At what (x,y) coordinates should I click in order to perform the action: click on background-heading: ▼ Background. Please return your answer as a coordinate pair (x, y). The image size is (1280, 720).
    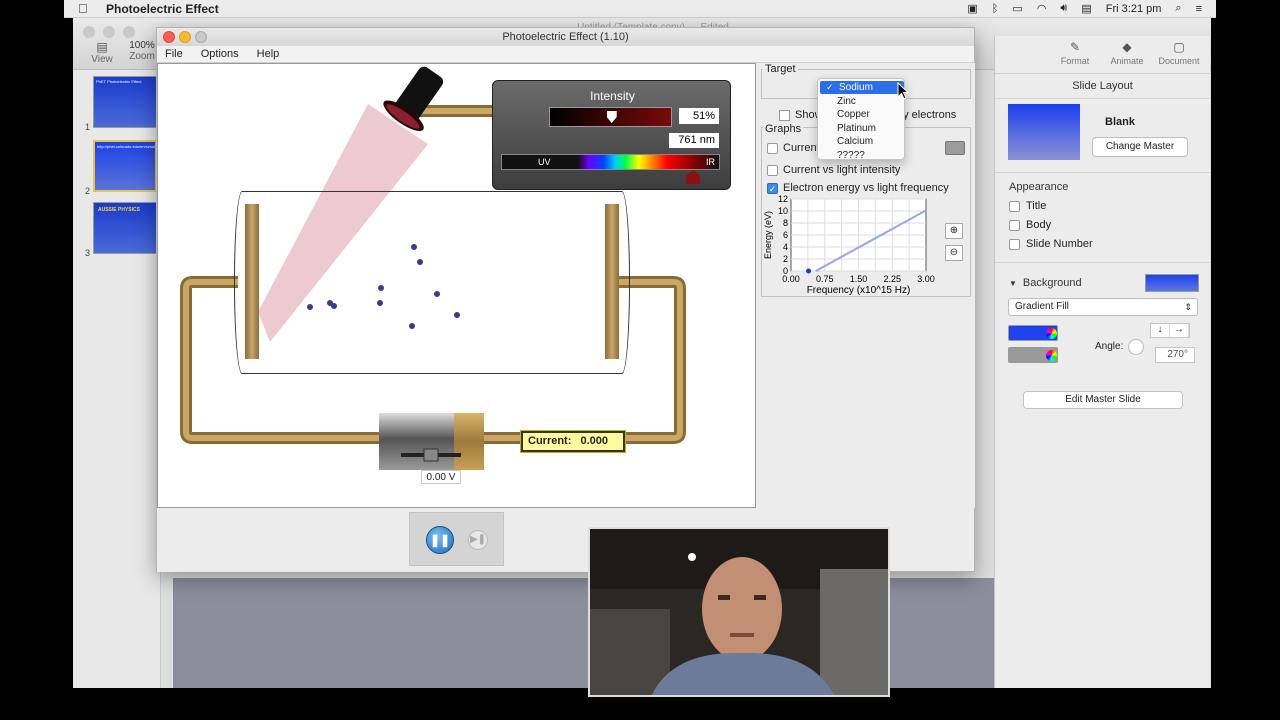
    Looking at the image, I should click on (1045, 283).